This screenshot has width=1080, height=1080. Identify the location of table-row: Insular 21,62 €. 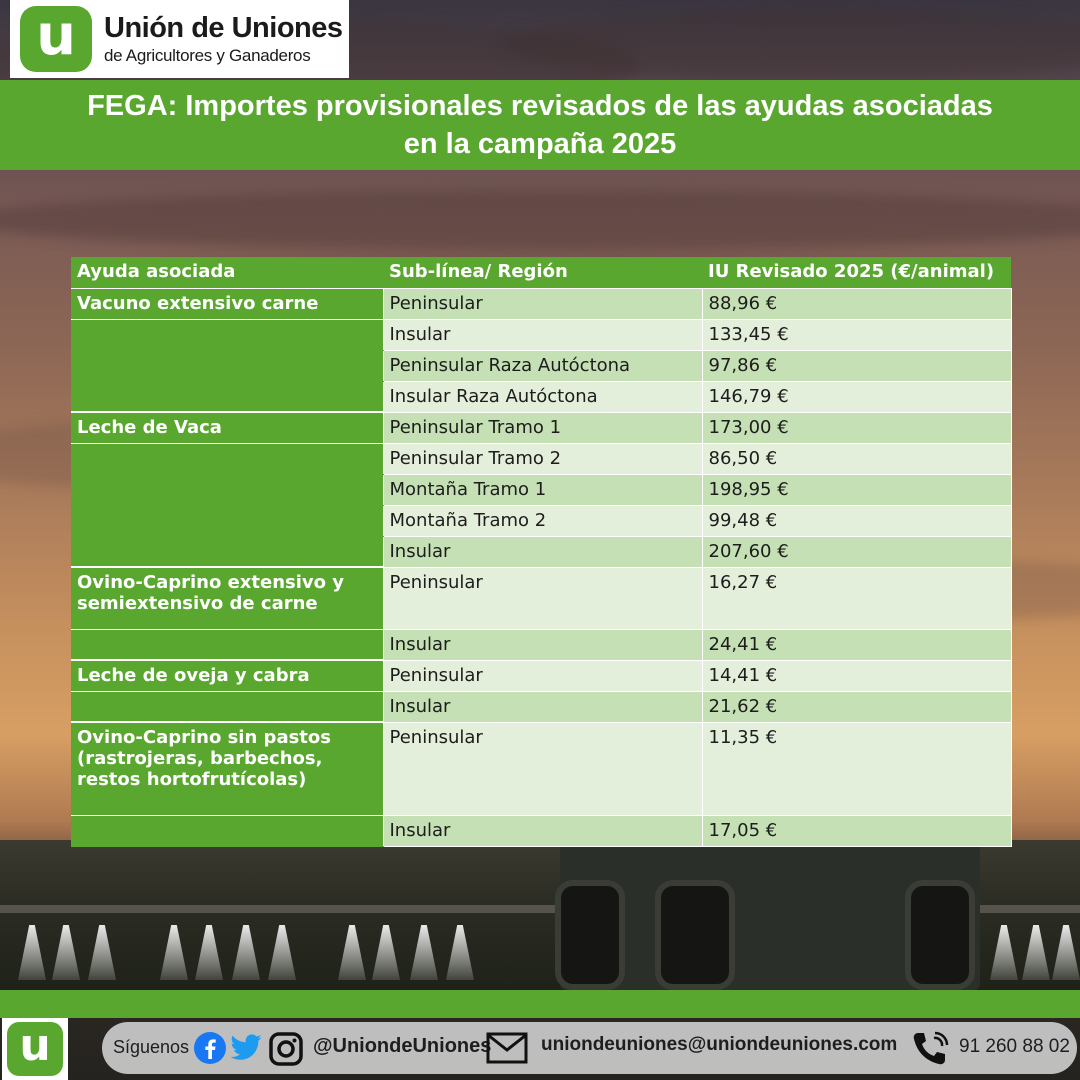
(541, 707).